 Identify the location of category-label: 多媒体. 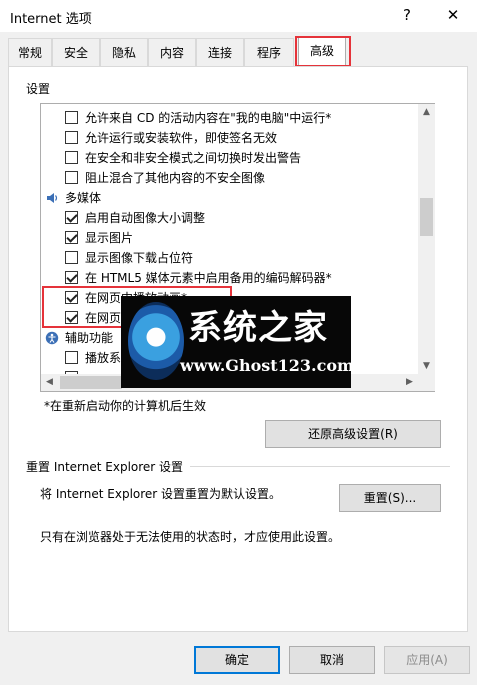
(83, 198).